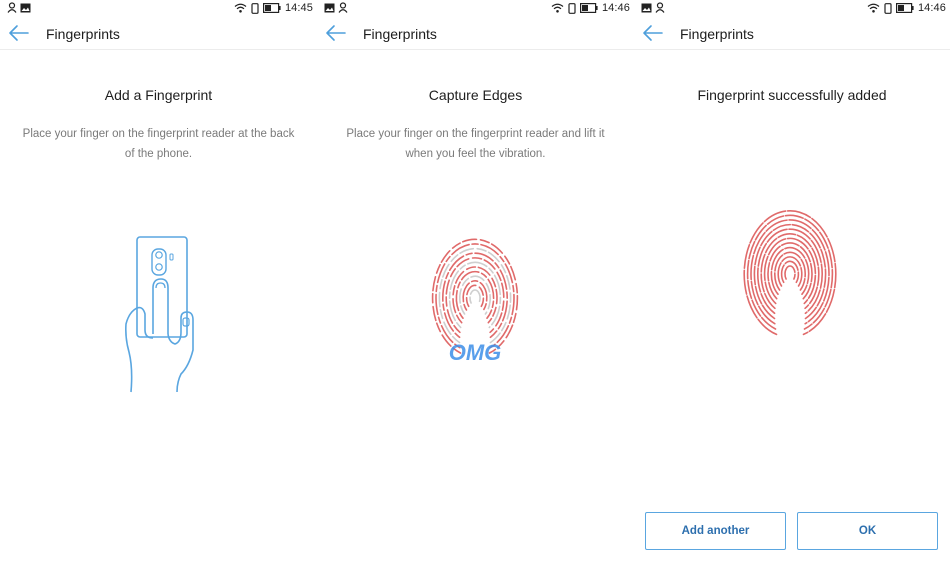 This screenshot has height=562, width=950. Describe the element at coordinates (792, 95) in the screenshot. I see `page-heading: Fingerprint successfully added` at that location.